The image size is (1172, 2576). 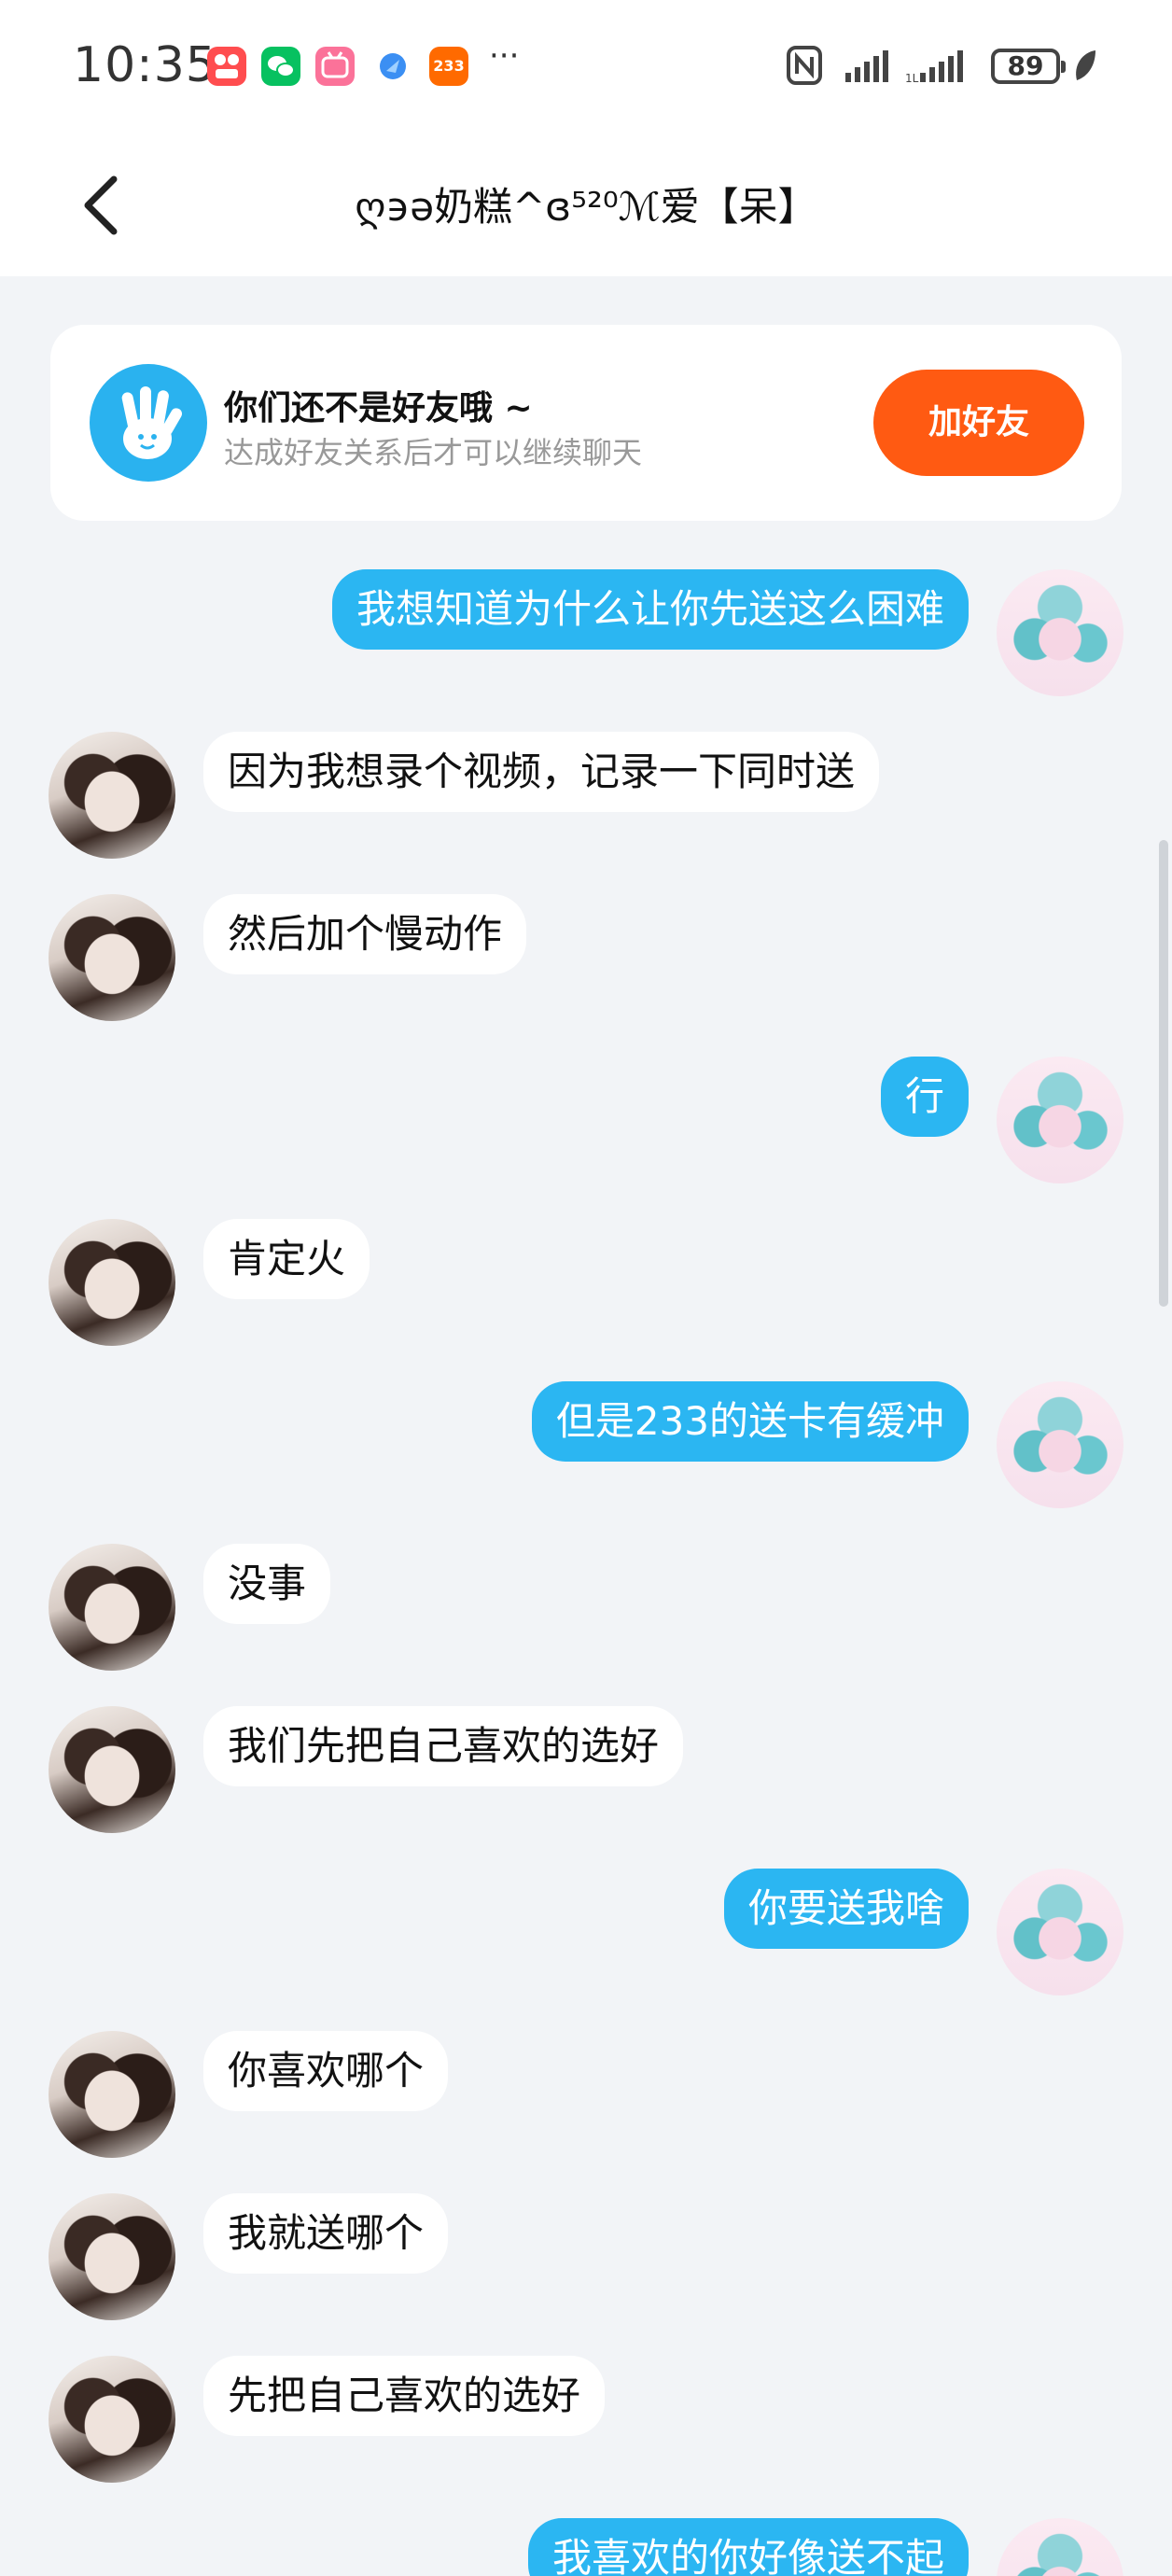 I want to click on status-time: 10:35, so click(x=145, y=65).